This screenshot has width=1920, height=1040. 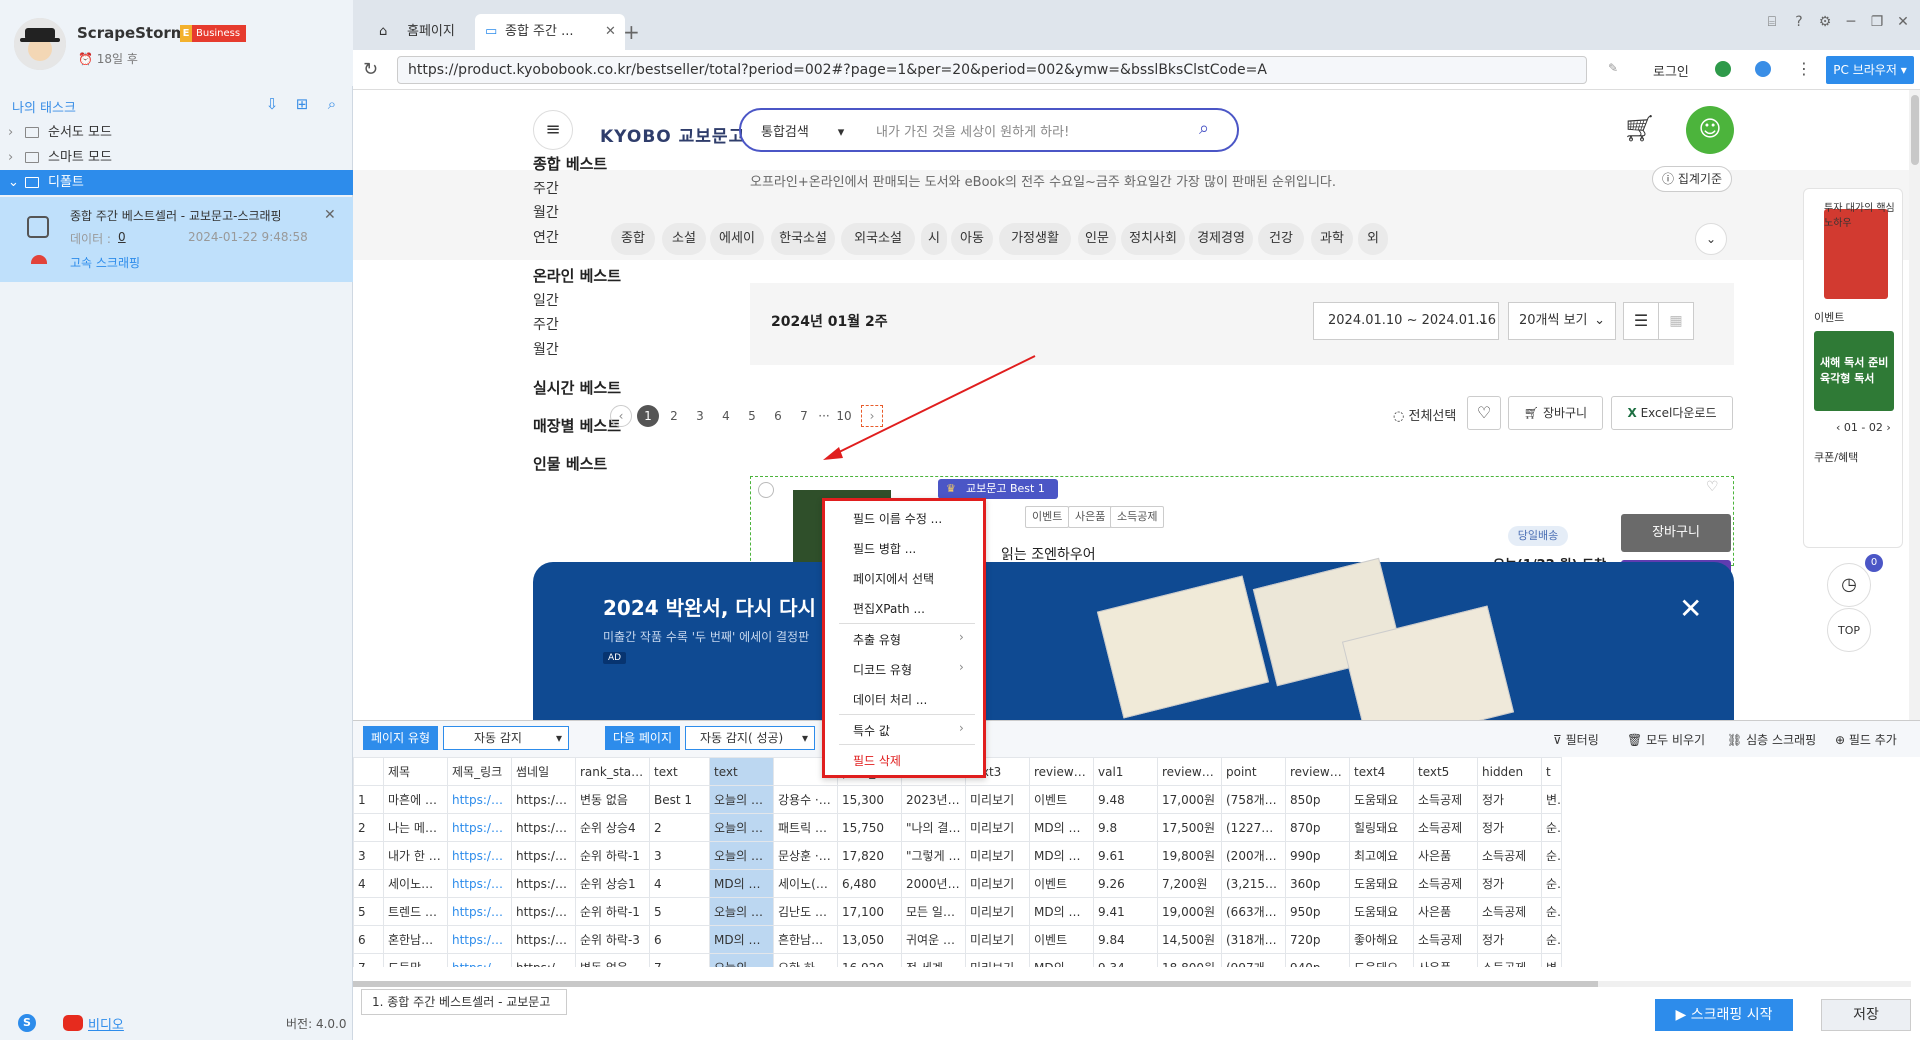 I want to click on search-icon: ⌕, so click(x=1204, y=128).